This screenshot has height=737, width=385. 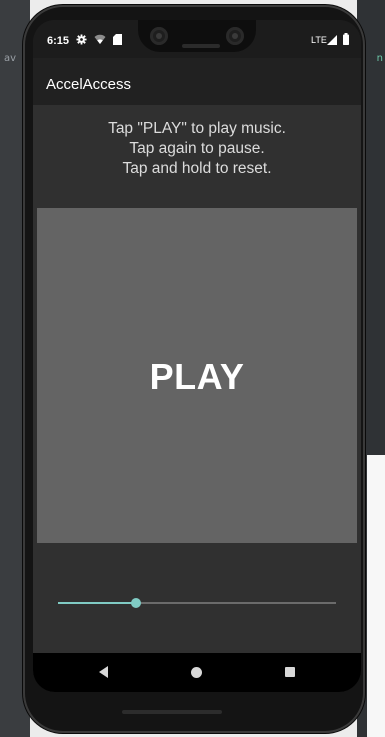 What do you see at coordinates (117, 39) in the screenshot?
I see `sd-card-icon` at bounding box center [117, 39].